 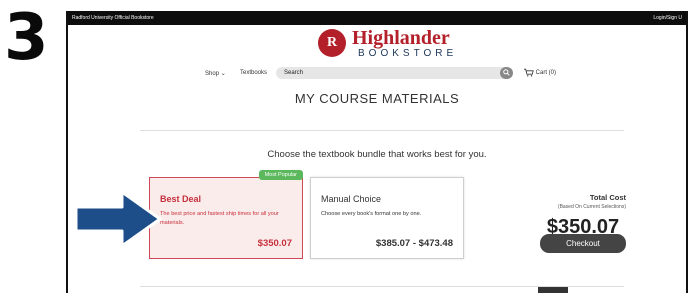 I want to click on chevron-down-icon: ⌄, so click(x=223, y=74).